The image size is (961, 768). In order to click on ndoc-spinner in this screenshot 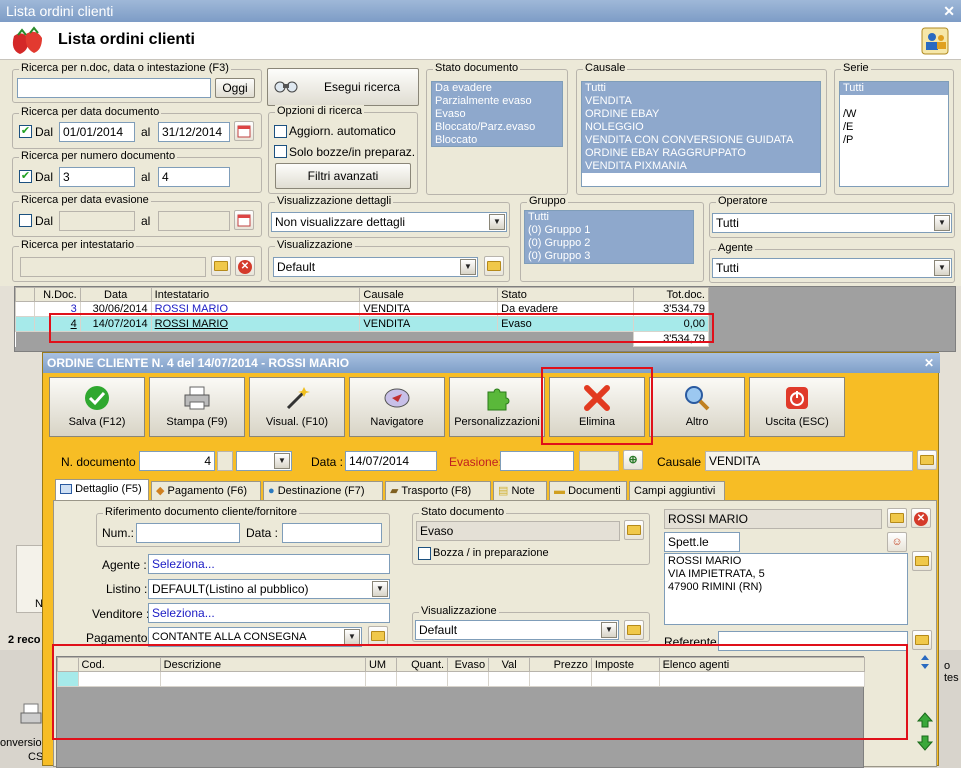, I will do `click(225, 461)`.